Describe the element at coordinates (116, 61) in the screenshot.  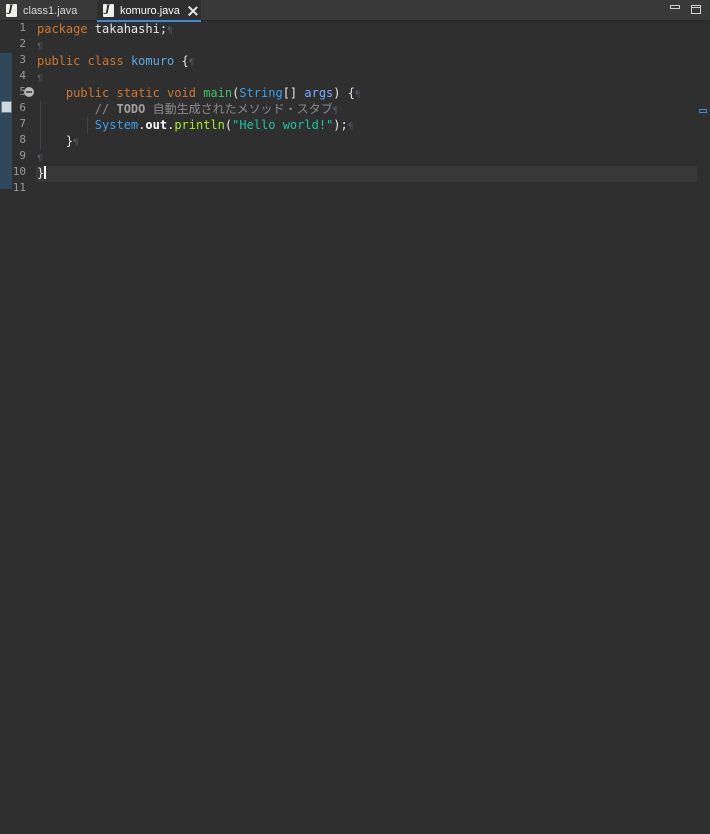
I see `code-line: public class komuro {¶` at that location.